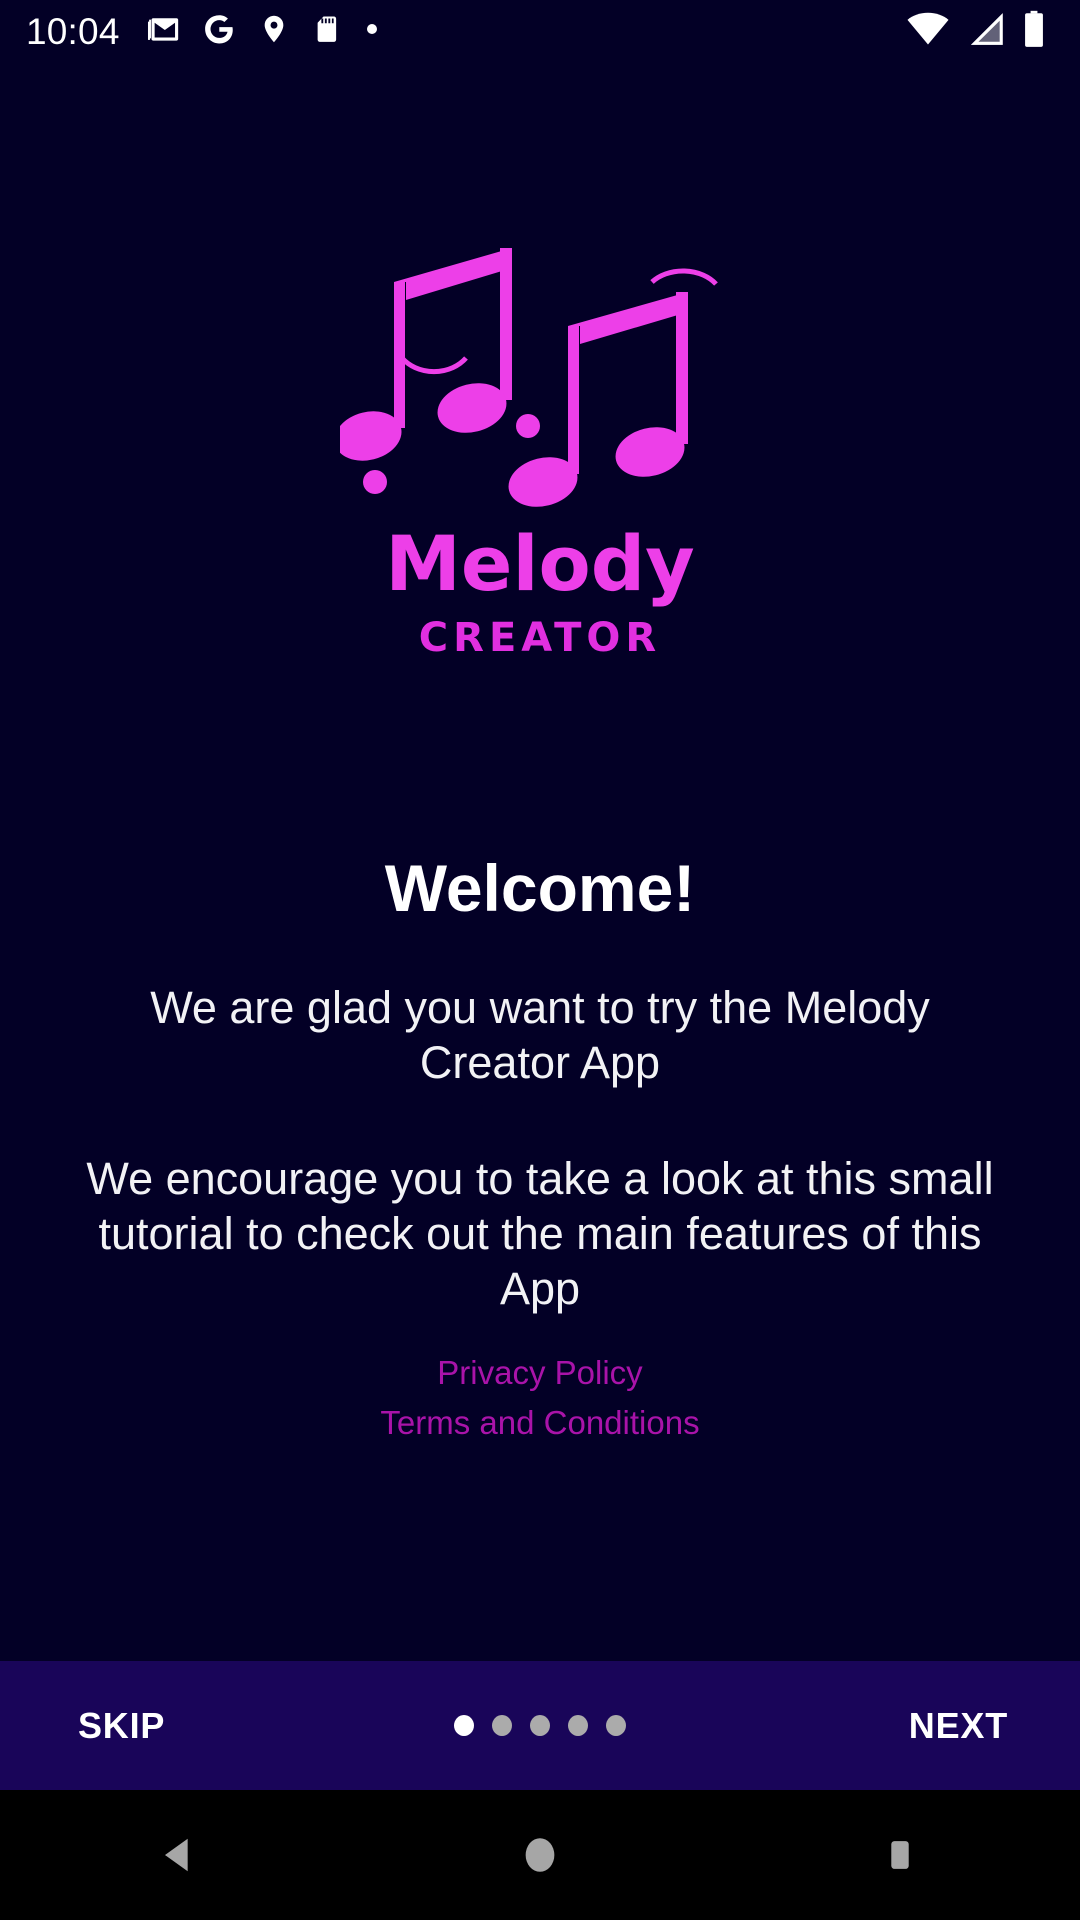 This screenshot has width=1080, height=1920. I want to click on battery-icon, so click(1034, 31).